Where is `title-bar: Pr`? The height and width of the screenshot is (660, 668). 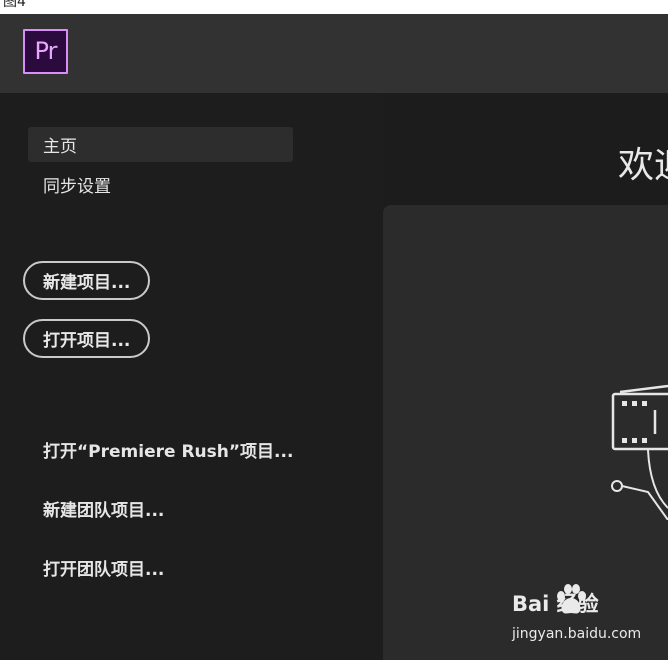 title-bar: Pr is located at coordinates (334, 53).